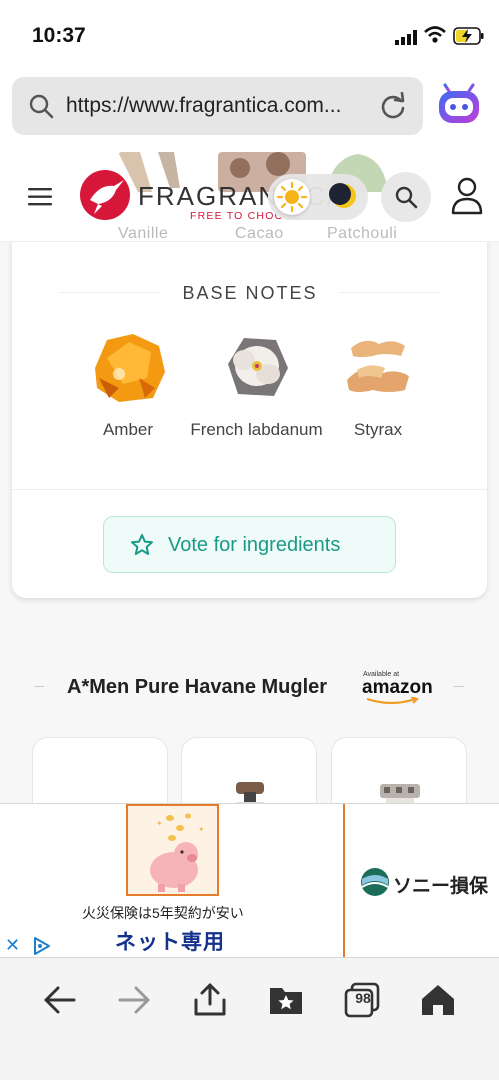 This screenshot has width=499, height=1080. I want to click on note-label: French labdanum, so click(256, 429).